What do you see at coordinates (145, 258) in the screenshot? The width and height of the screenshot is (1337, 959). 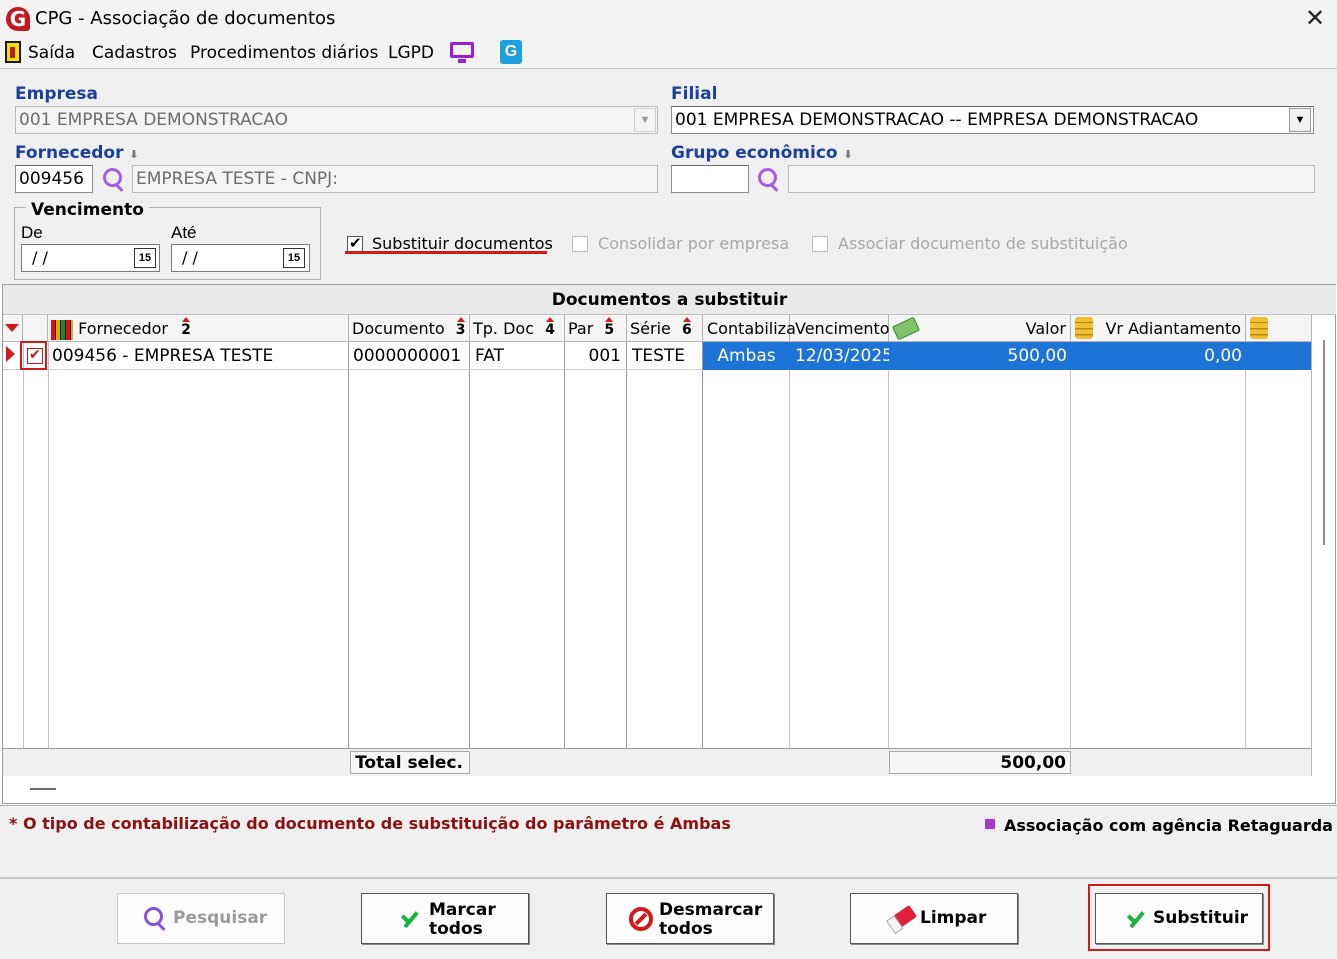 I see `calendar-de-icon: 15` at bounding box center [145, 258].